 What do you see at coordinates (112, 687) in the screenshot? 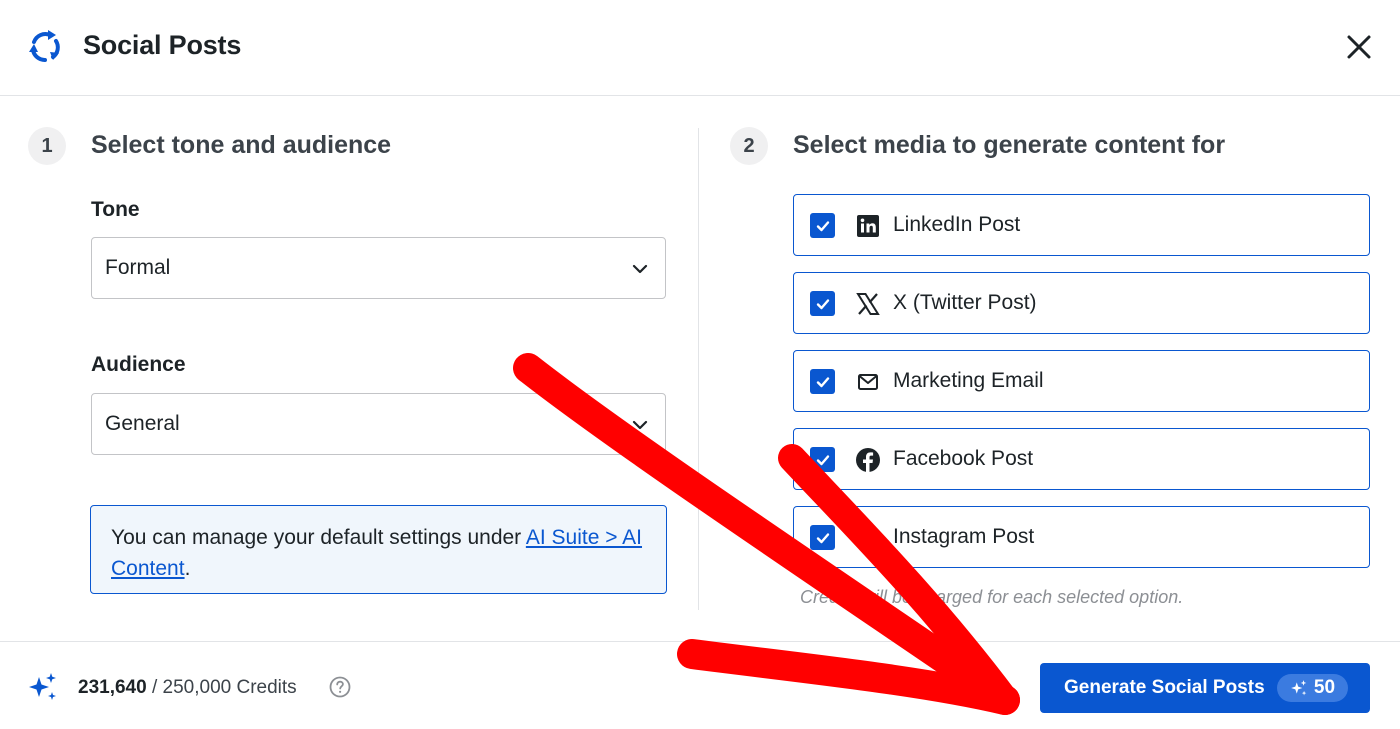
I see `credits-used: 231,640` at bounding box center [112, 687].